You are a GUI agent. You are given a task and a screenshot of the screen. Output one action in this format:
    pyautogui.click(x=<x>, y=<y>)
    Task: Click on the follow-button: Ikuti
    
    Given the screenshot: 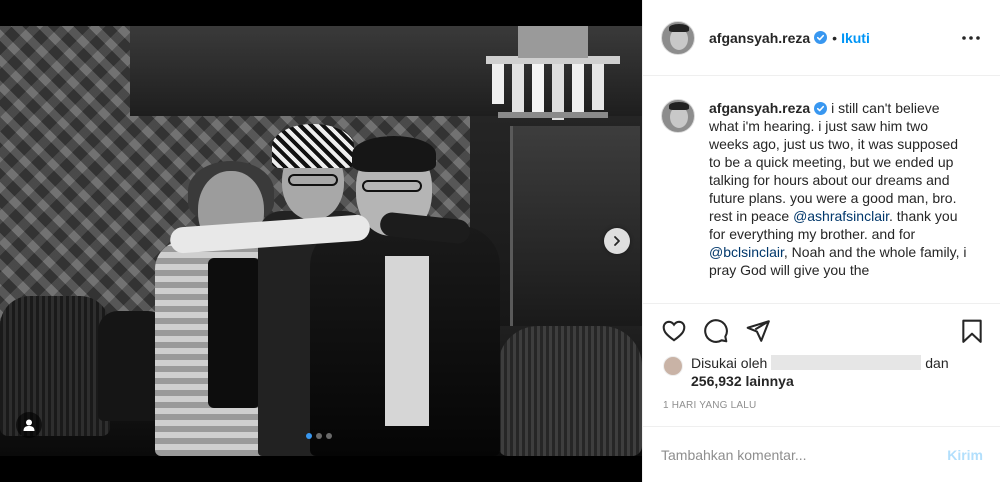 What is the action you would take?
    pyautogui.click(x=855, y=38)
    